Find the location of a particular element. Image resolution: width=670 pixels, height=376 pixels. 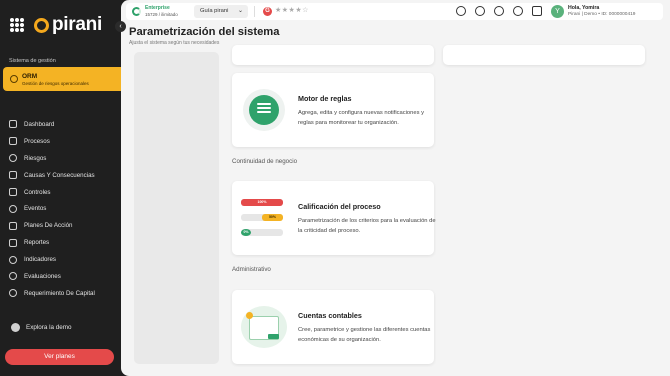

avatar: Y is located at coordinates (557, 11).